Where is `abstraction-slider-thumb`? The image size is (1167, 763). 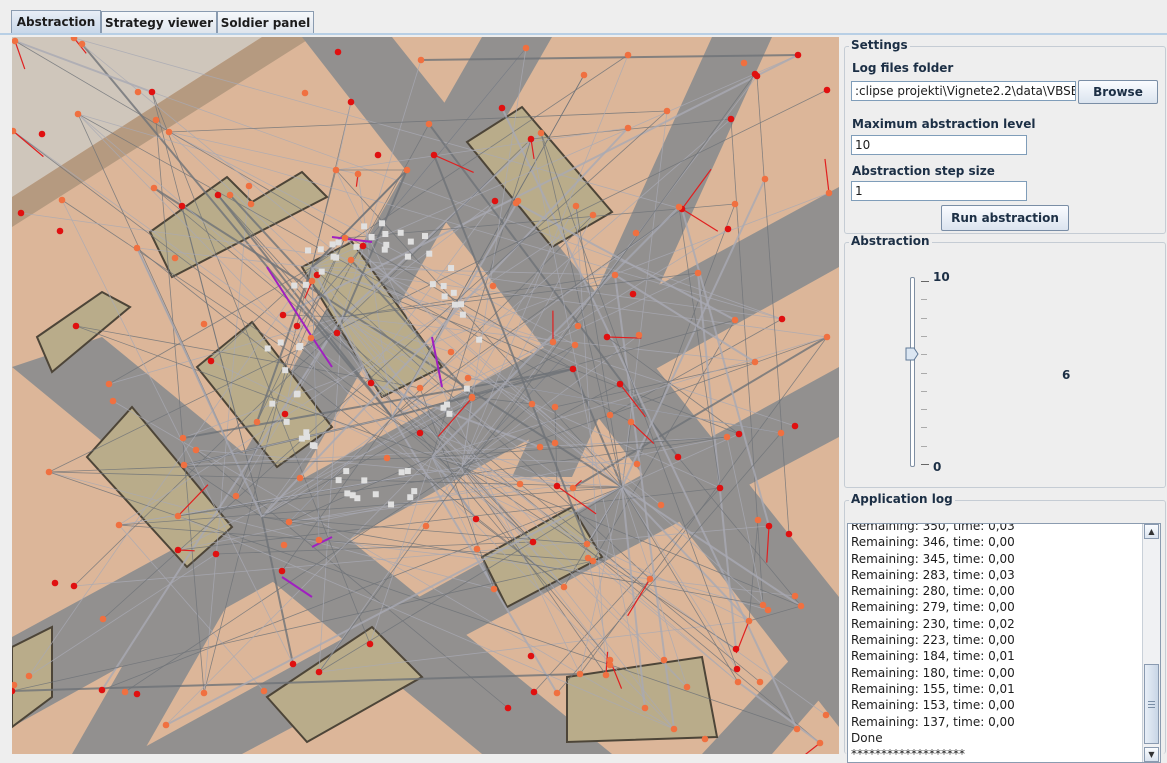 abstraction-slider-thumb is located at coordinates (912, 354).